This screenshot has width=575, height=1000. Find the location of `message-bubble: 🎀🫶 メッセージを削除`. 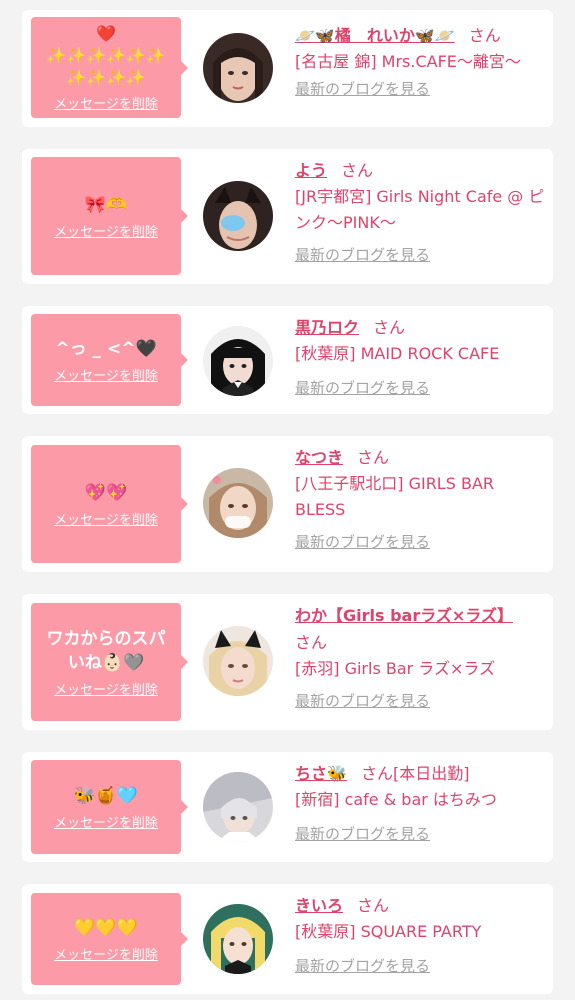

message-bubble: 🎀🫶 メッセージを削除 is located at coordinates (109, 216).